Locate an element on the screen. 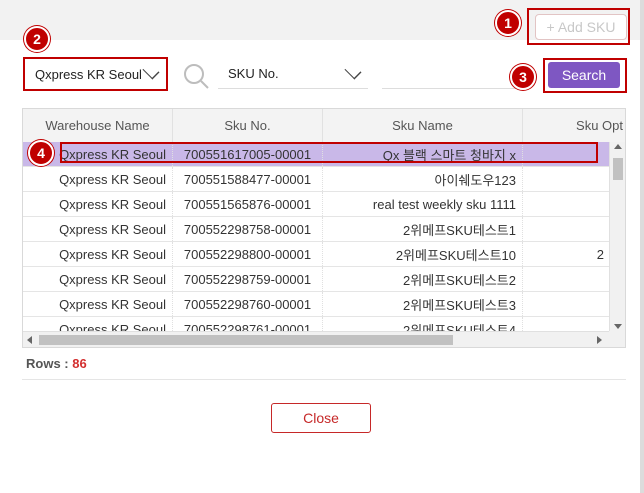 This screenshot has height=493, width=644. cell-sku-no: 700552298759-00001 is located at coordinates (248, 279).